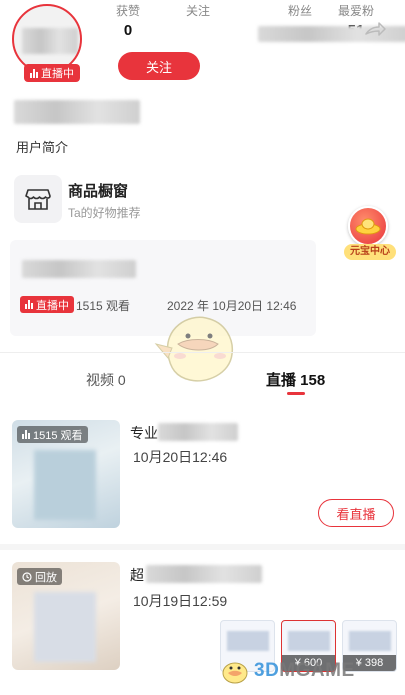 The height and width of the screenshot is (695, 405). I want to click on tab-video: 视频 0, so click(106, 380).